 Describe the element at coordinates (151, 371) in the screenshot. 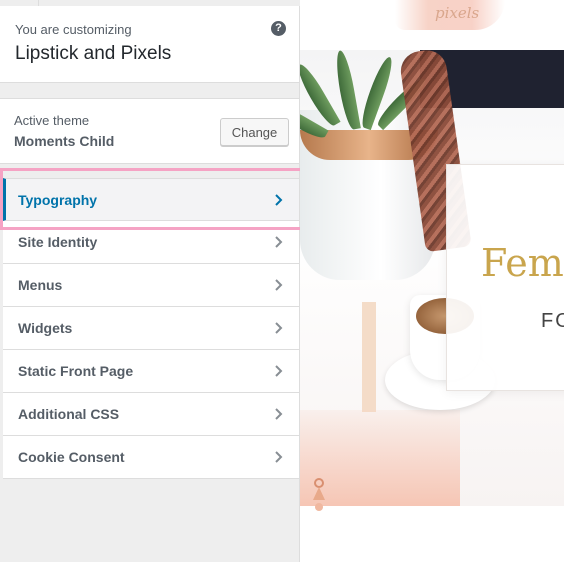

I see `section-static-front-page: Static Front Page` at that location.